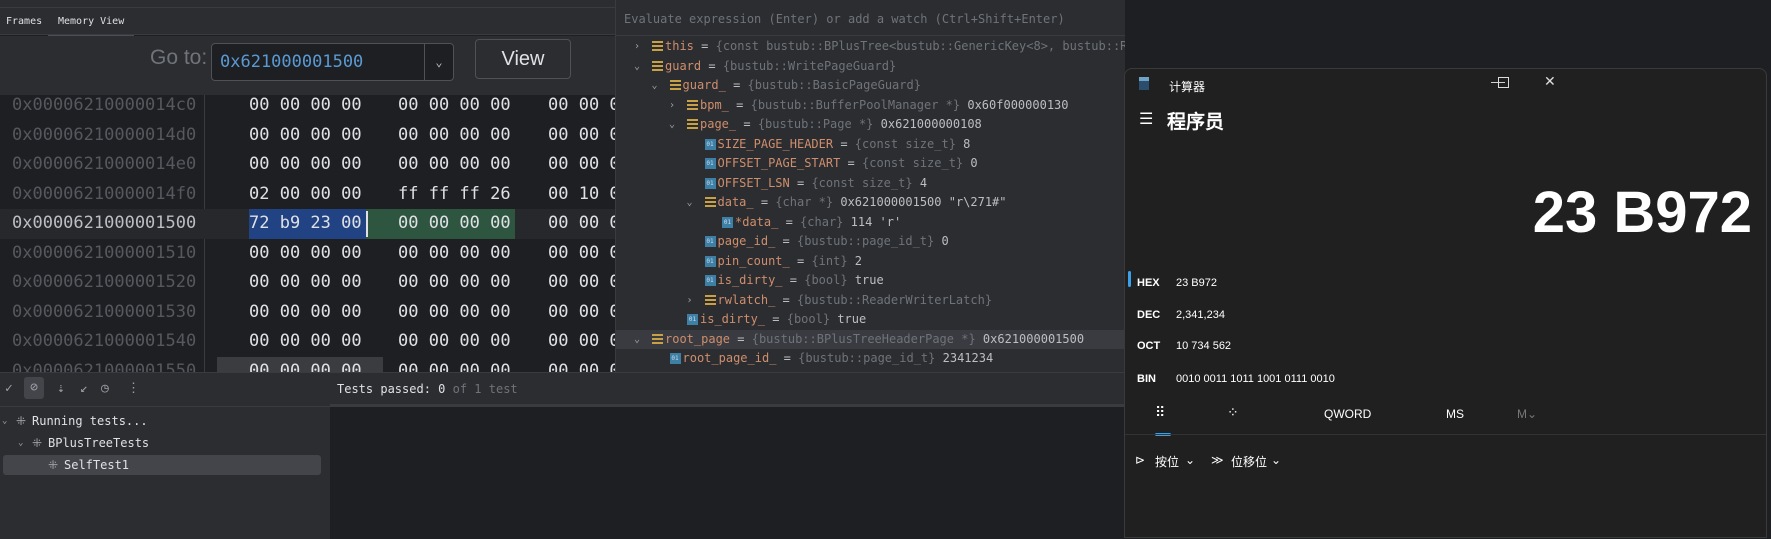 This screenshot has width=1771, height=539. I want to click on test-toolbar: ✓ ⊘ ⇣ ↙ ◷ ⋮, so click(165, 390).